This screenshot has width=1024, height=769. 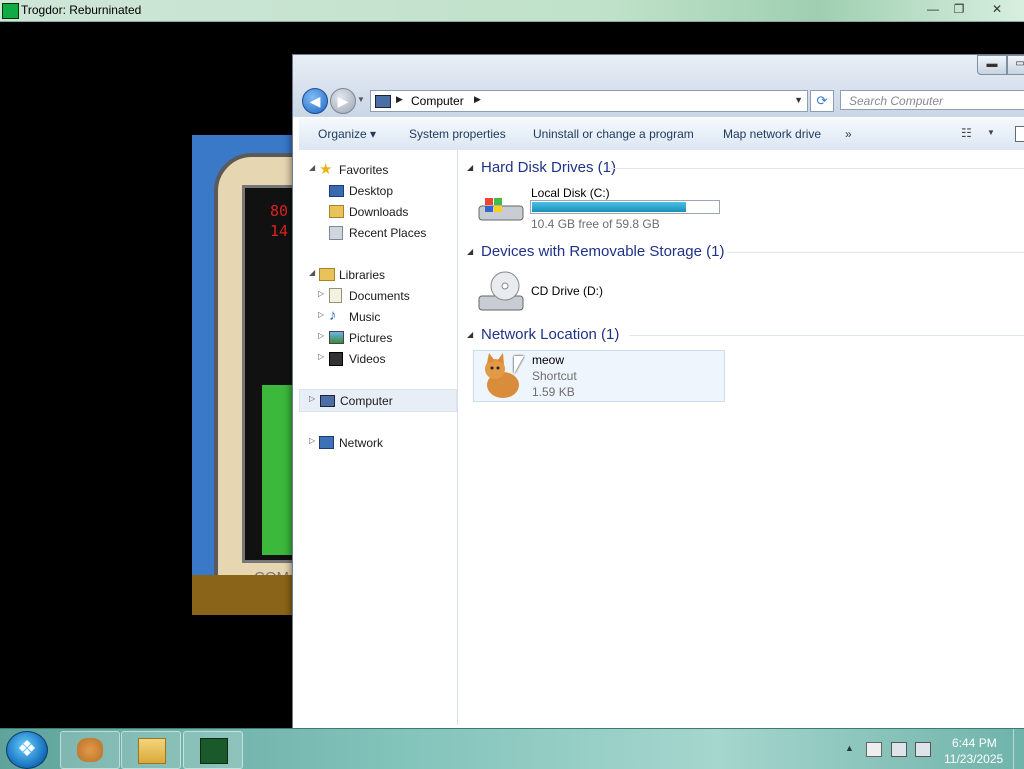 What do you see at coordinates (997, 9) in the screenshot?
I see `game-close-button: ✕` at bounding box center [997, 9].